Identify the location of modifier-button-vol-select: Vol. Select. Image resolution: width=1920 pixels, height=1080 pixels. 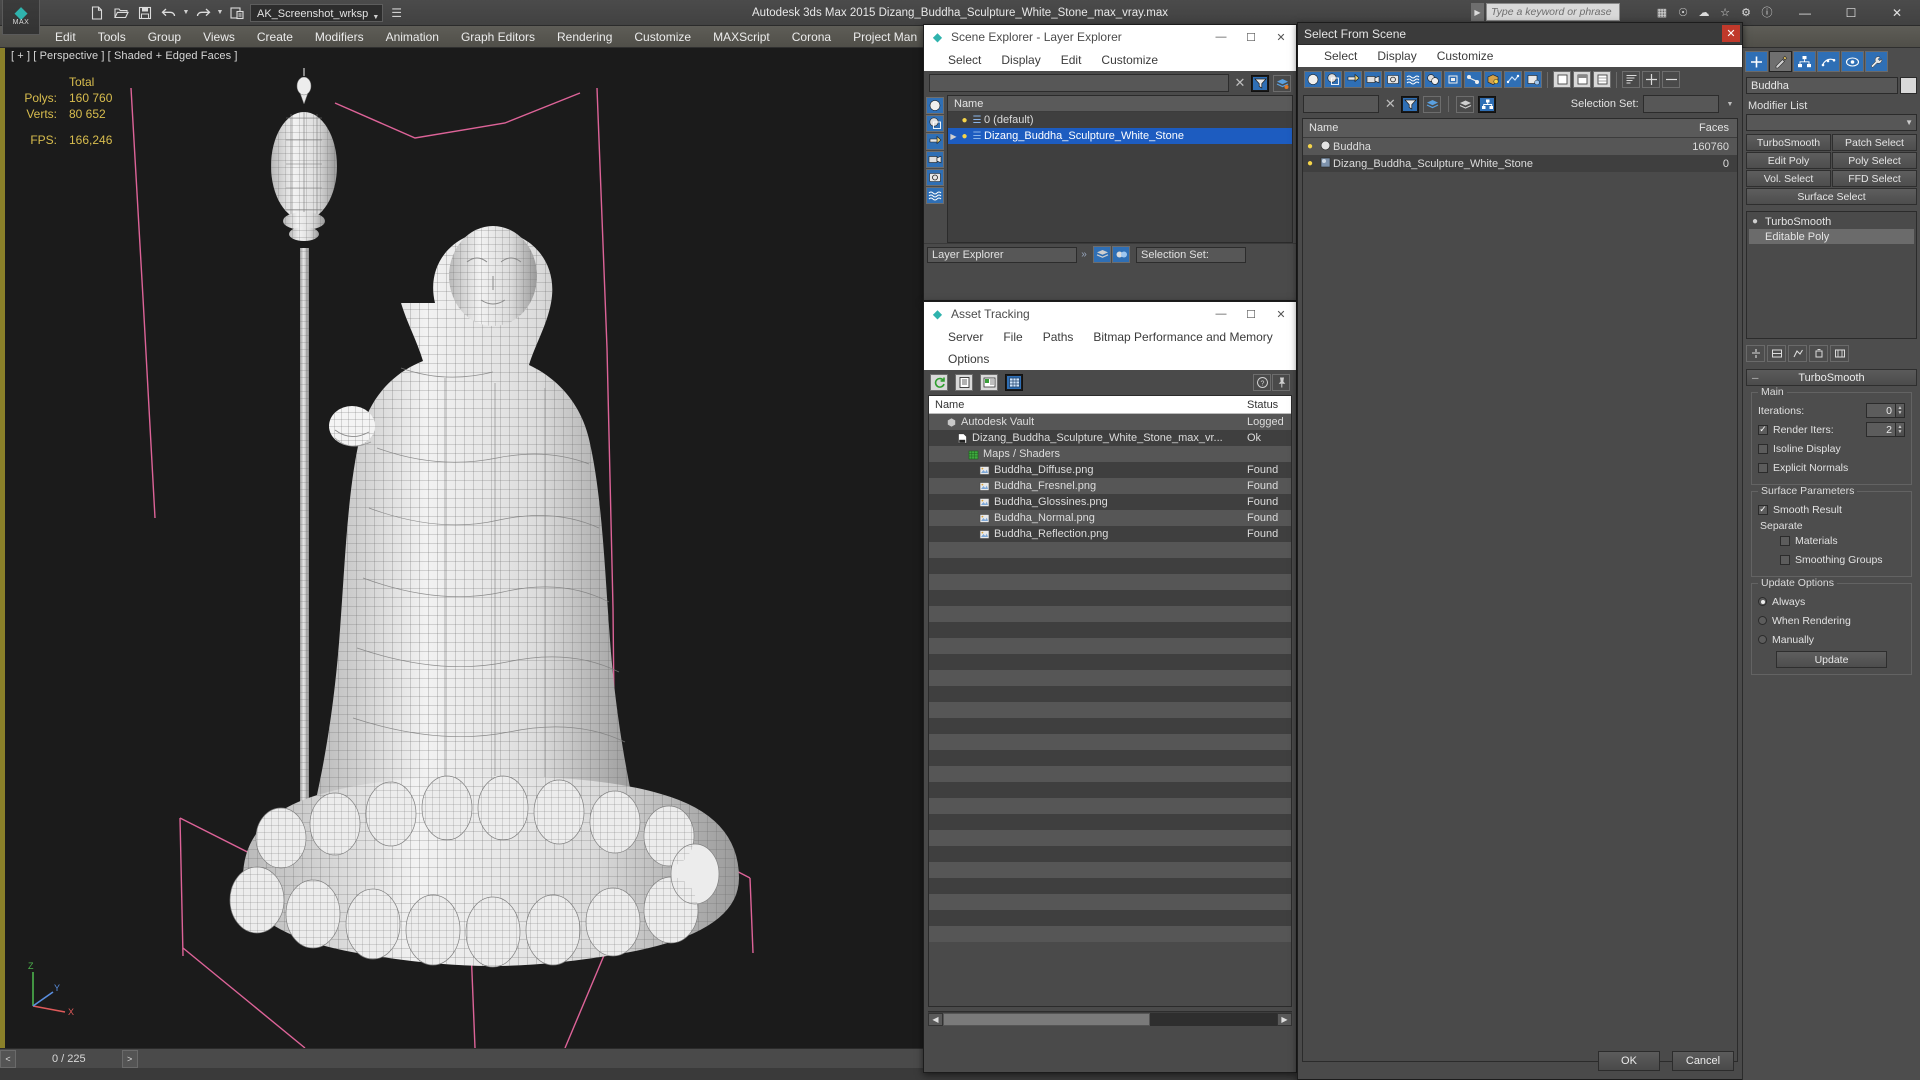
(1788, 178).